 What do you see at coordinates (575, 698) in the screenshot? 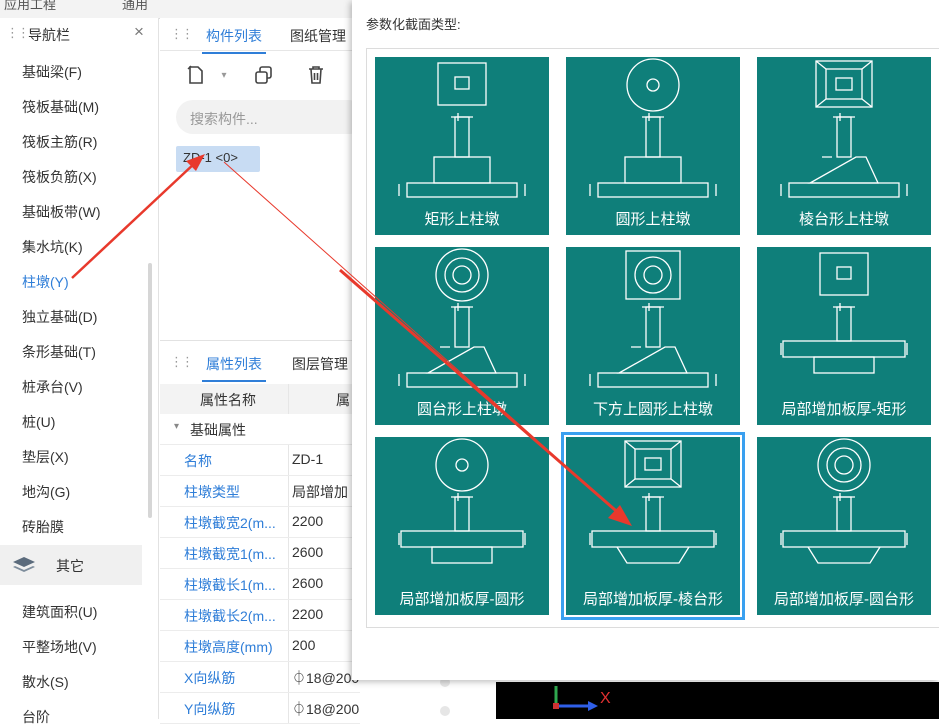
I see `axis-gizmo-icon` at bounding box center [575, 698].